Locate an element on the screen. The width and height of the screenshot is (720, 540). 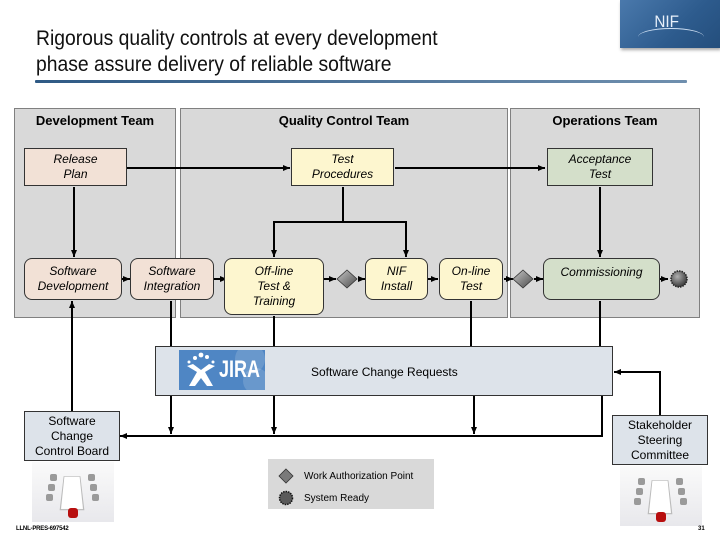
ssc-line-3: Committee is located at coordinates (659, 454).